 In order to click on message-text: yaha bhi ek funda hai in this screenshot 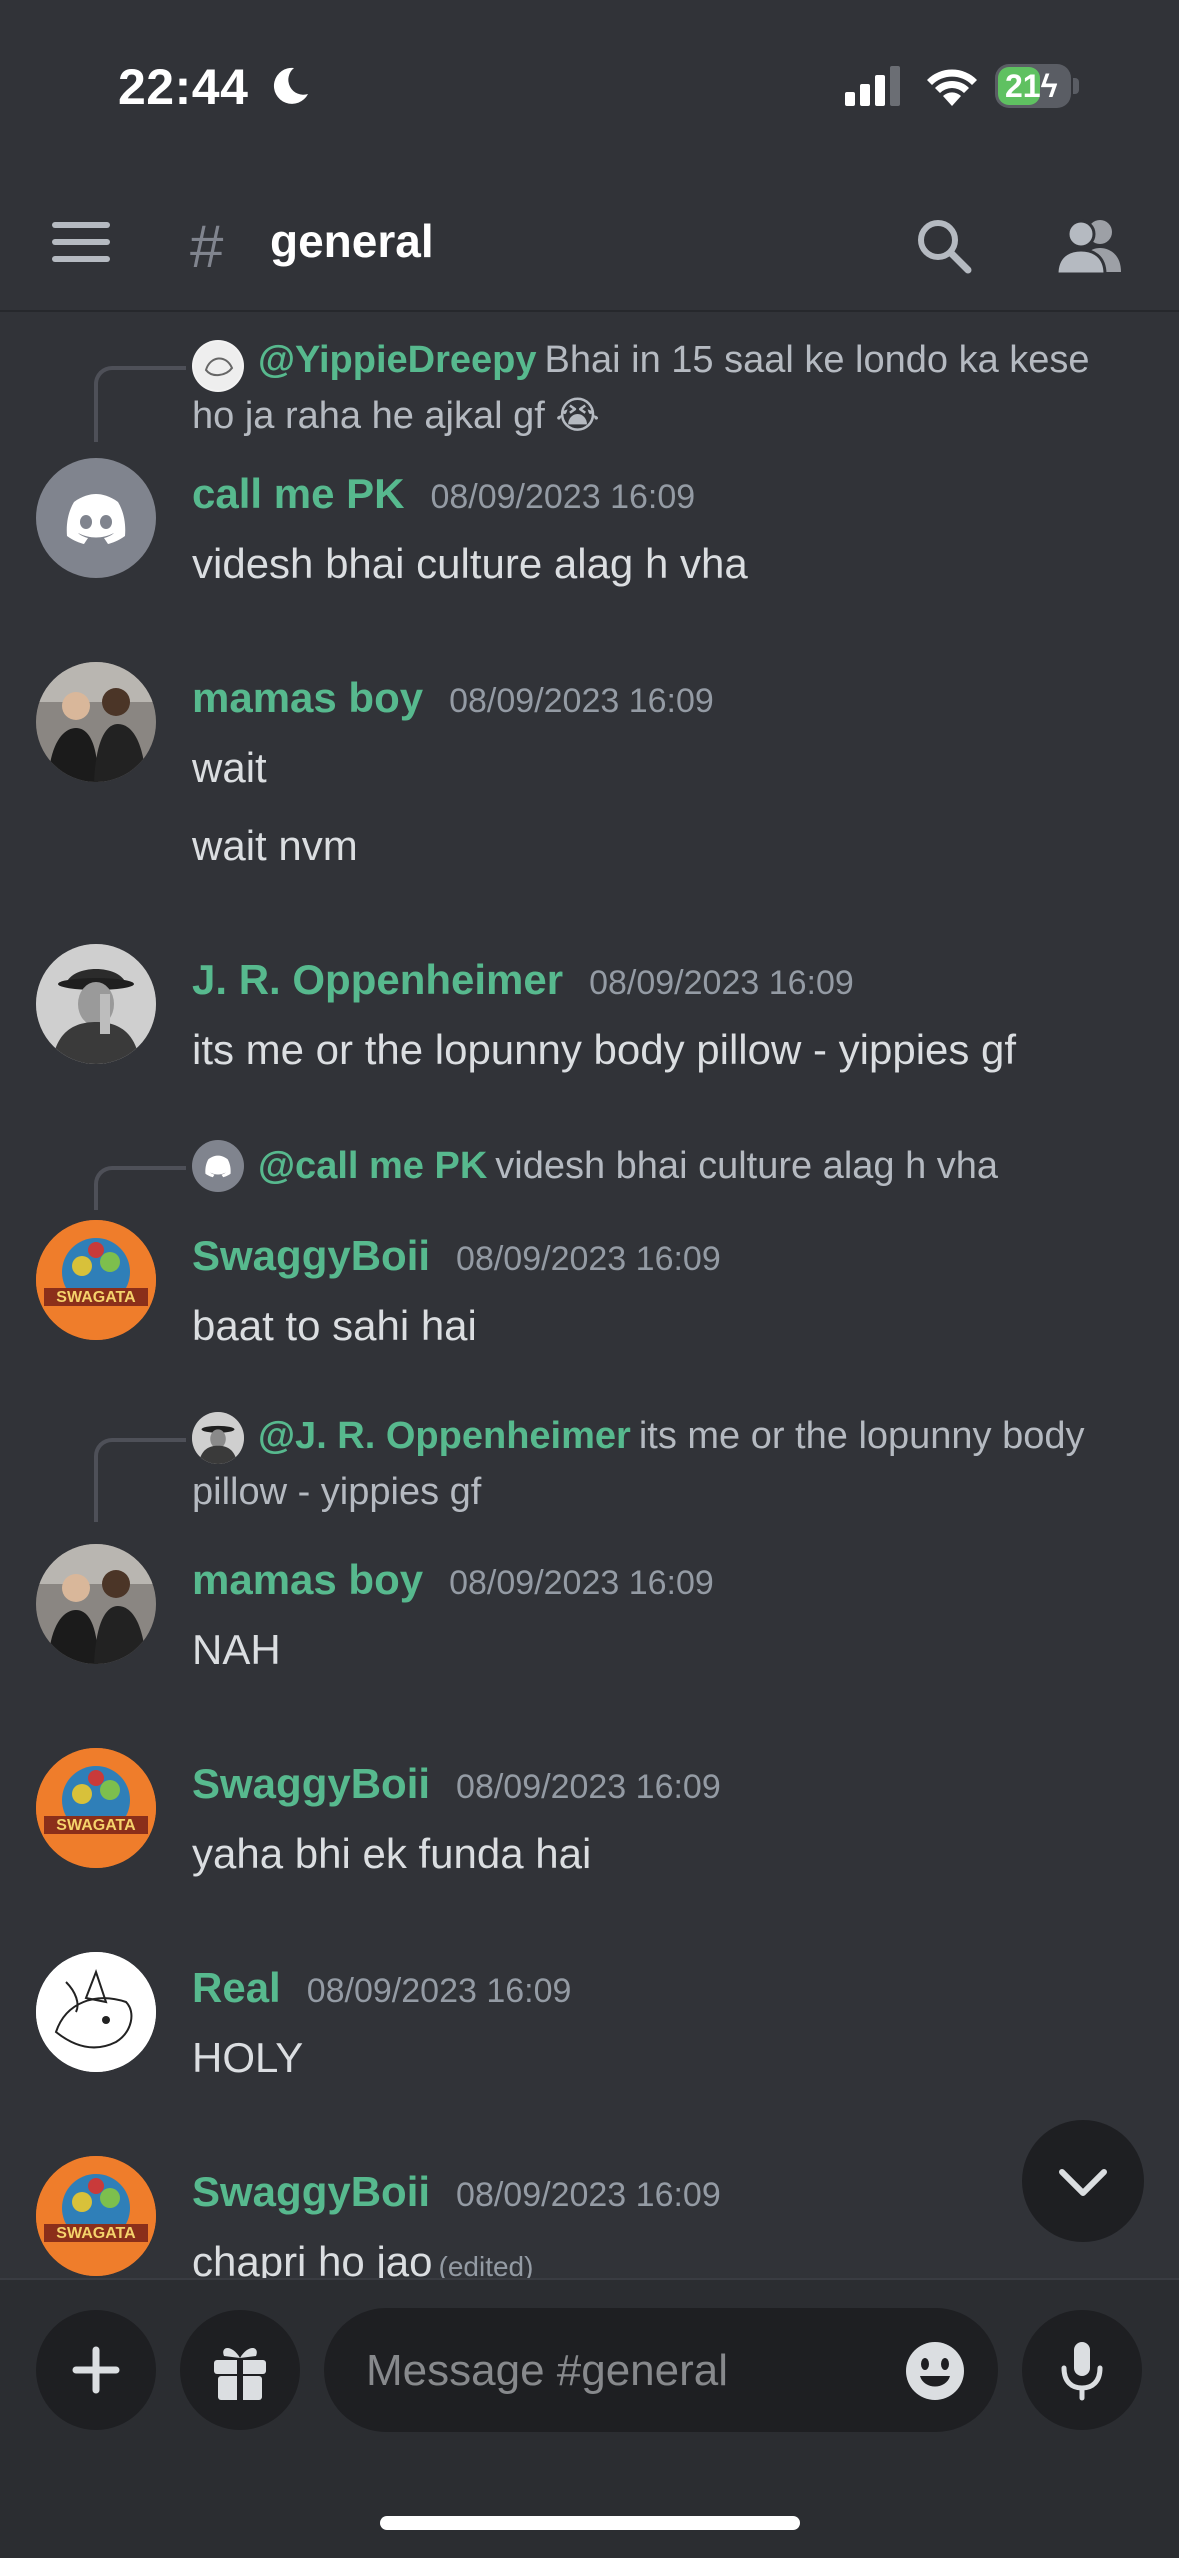, I will do `click(392, 1853)`.